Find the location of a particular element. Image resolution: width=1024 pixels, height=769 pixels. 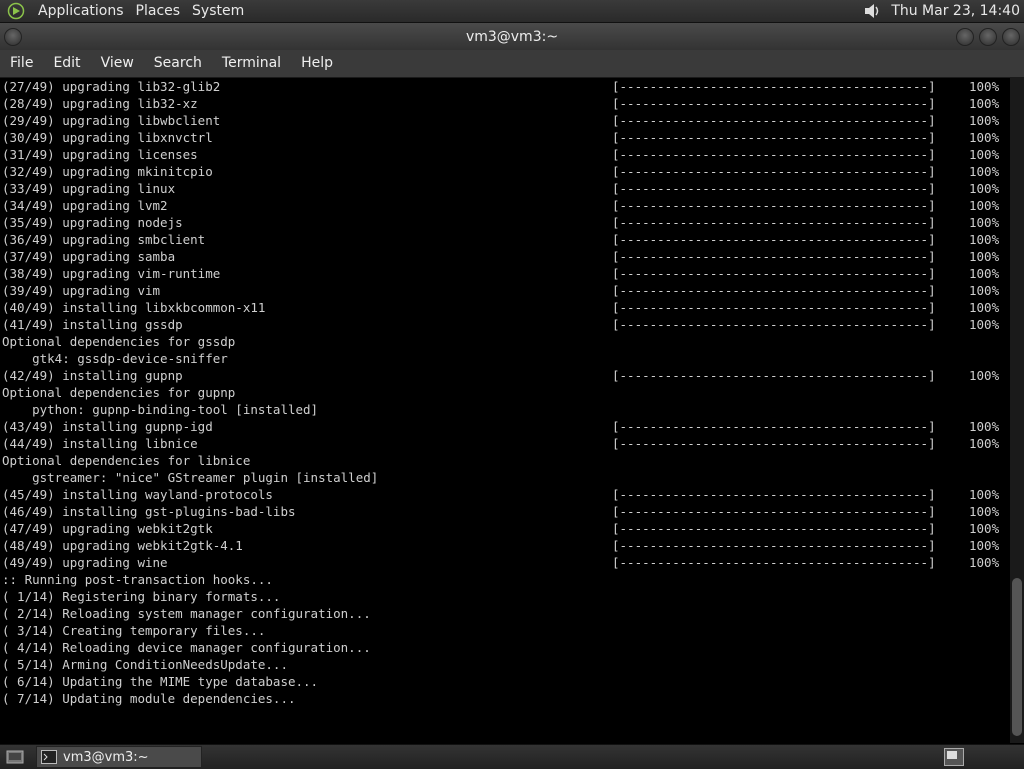

terminal-line-text: Optional dependencies for gssdp is located at coordinates (119, 341).